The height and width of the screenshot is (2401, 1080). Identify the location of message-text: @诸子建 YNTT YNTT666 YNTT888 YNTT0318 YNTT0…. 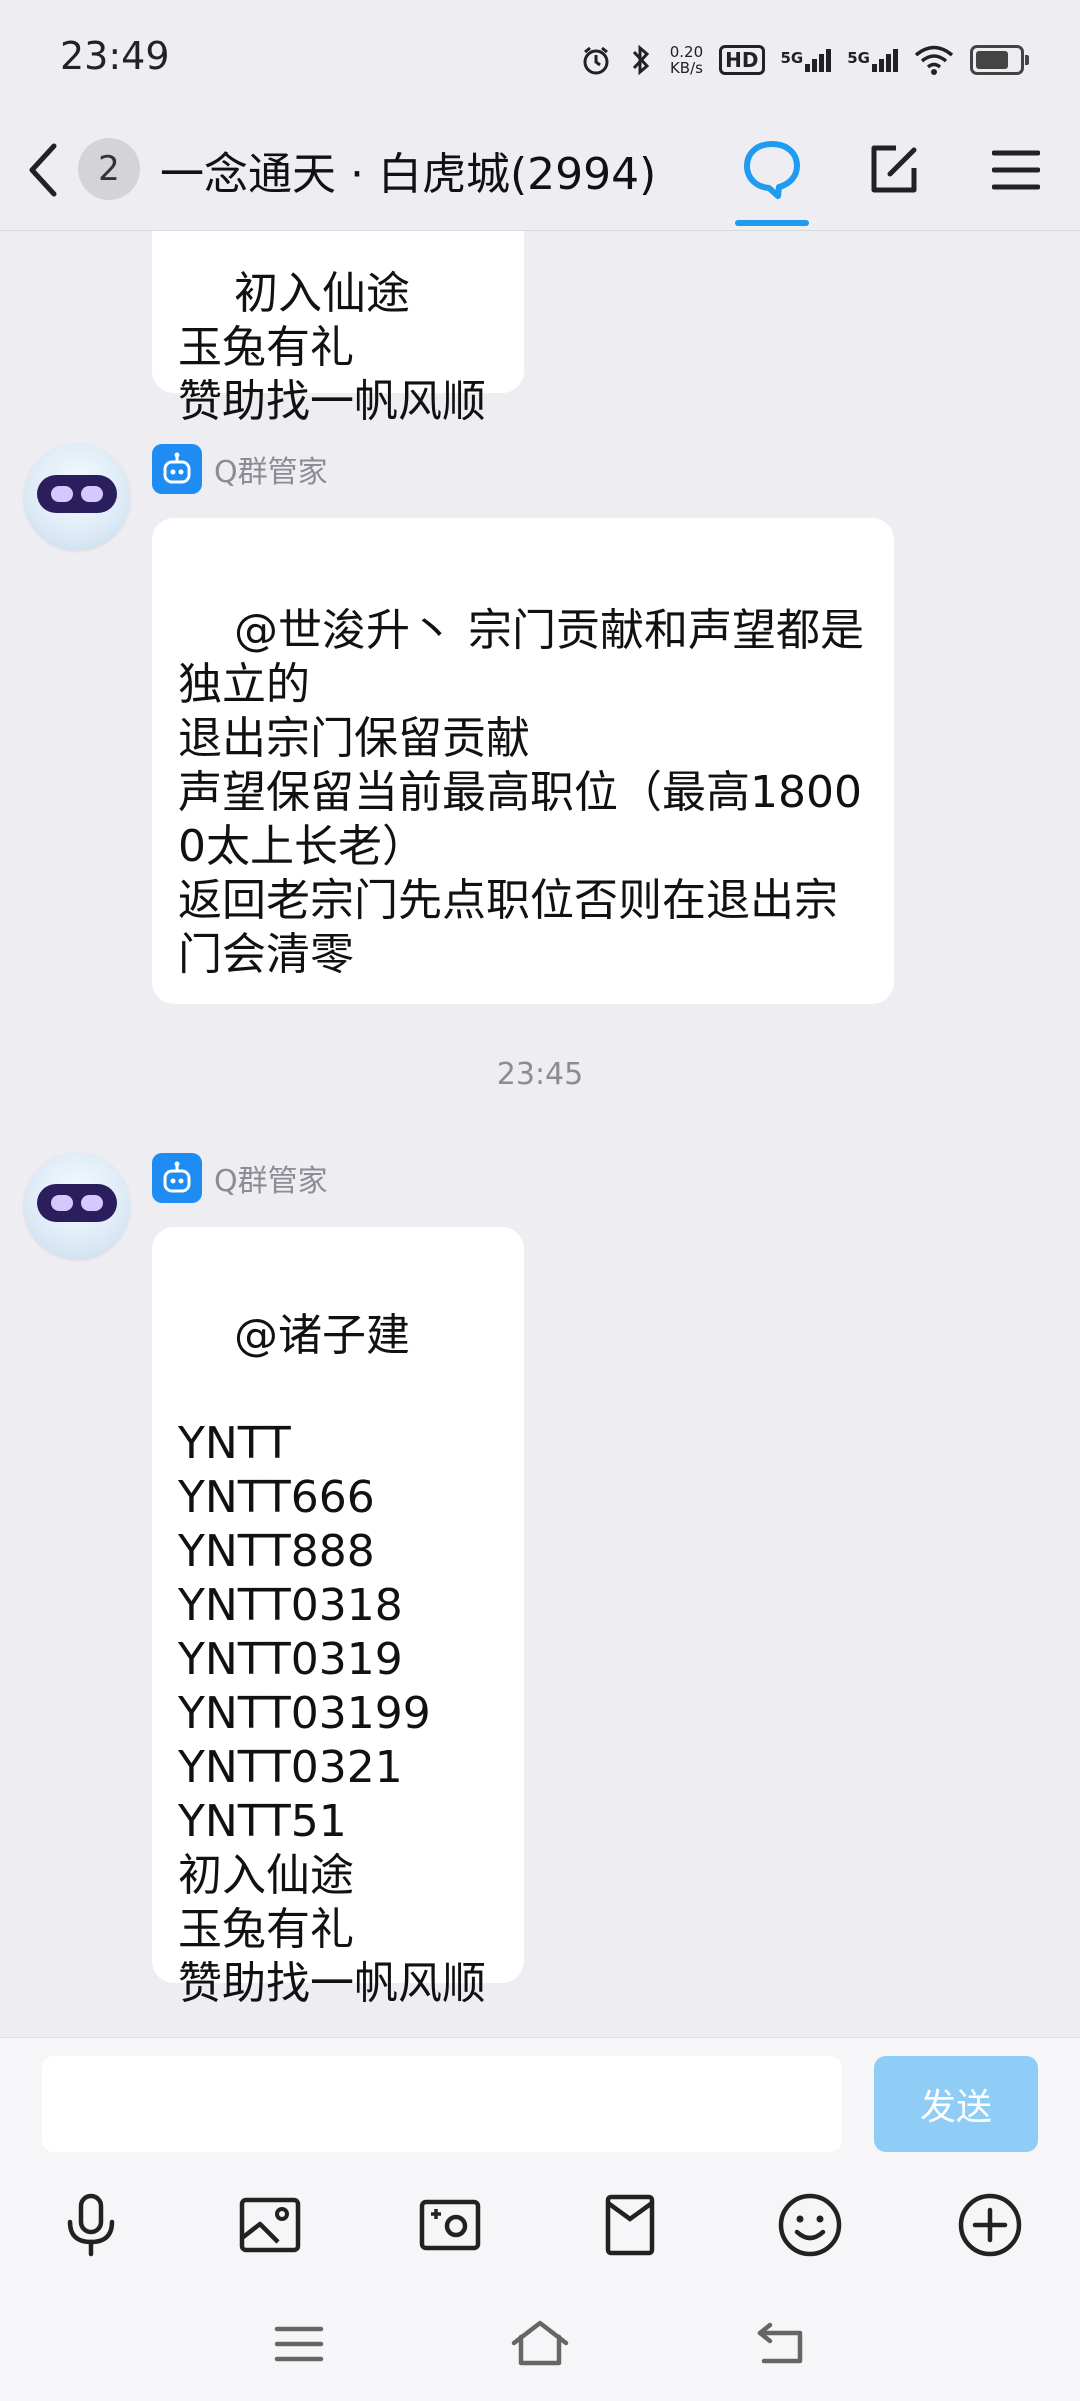
(332, 1659).